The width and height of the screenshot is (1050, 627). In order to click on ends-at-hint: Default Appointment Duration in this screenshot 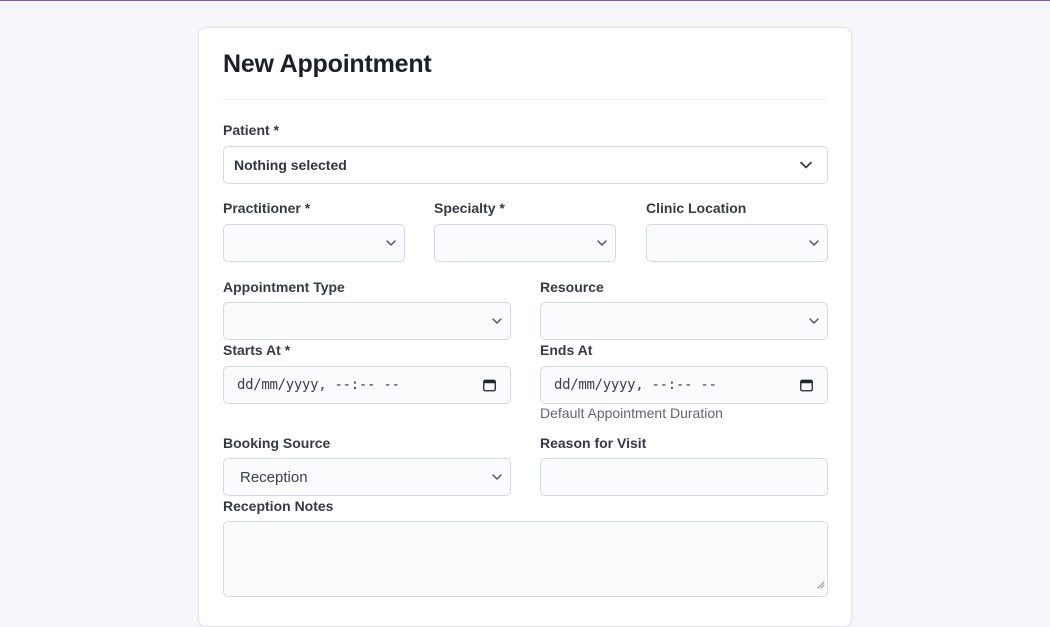, I will do `click(631, 413)`.